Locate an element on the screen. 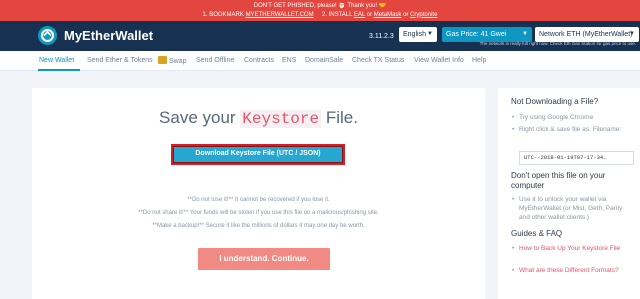 The height and width of the screenshot is (299, 640). swap-icon is located at coordinates (162, 60).